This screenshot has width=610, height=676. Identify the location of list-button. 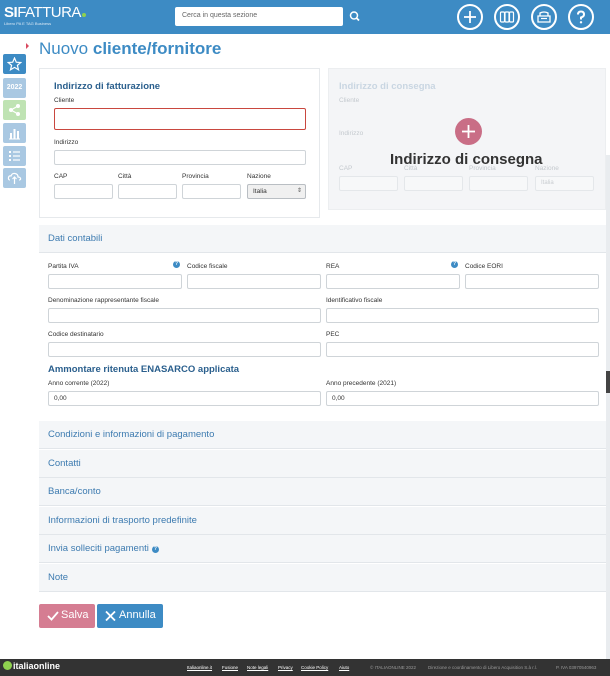
(14, 156).